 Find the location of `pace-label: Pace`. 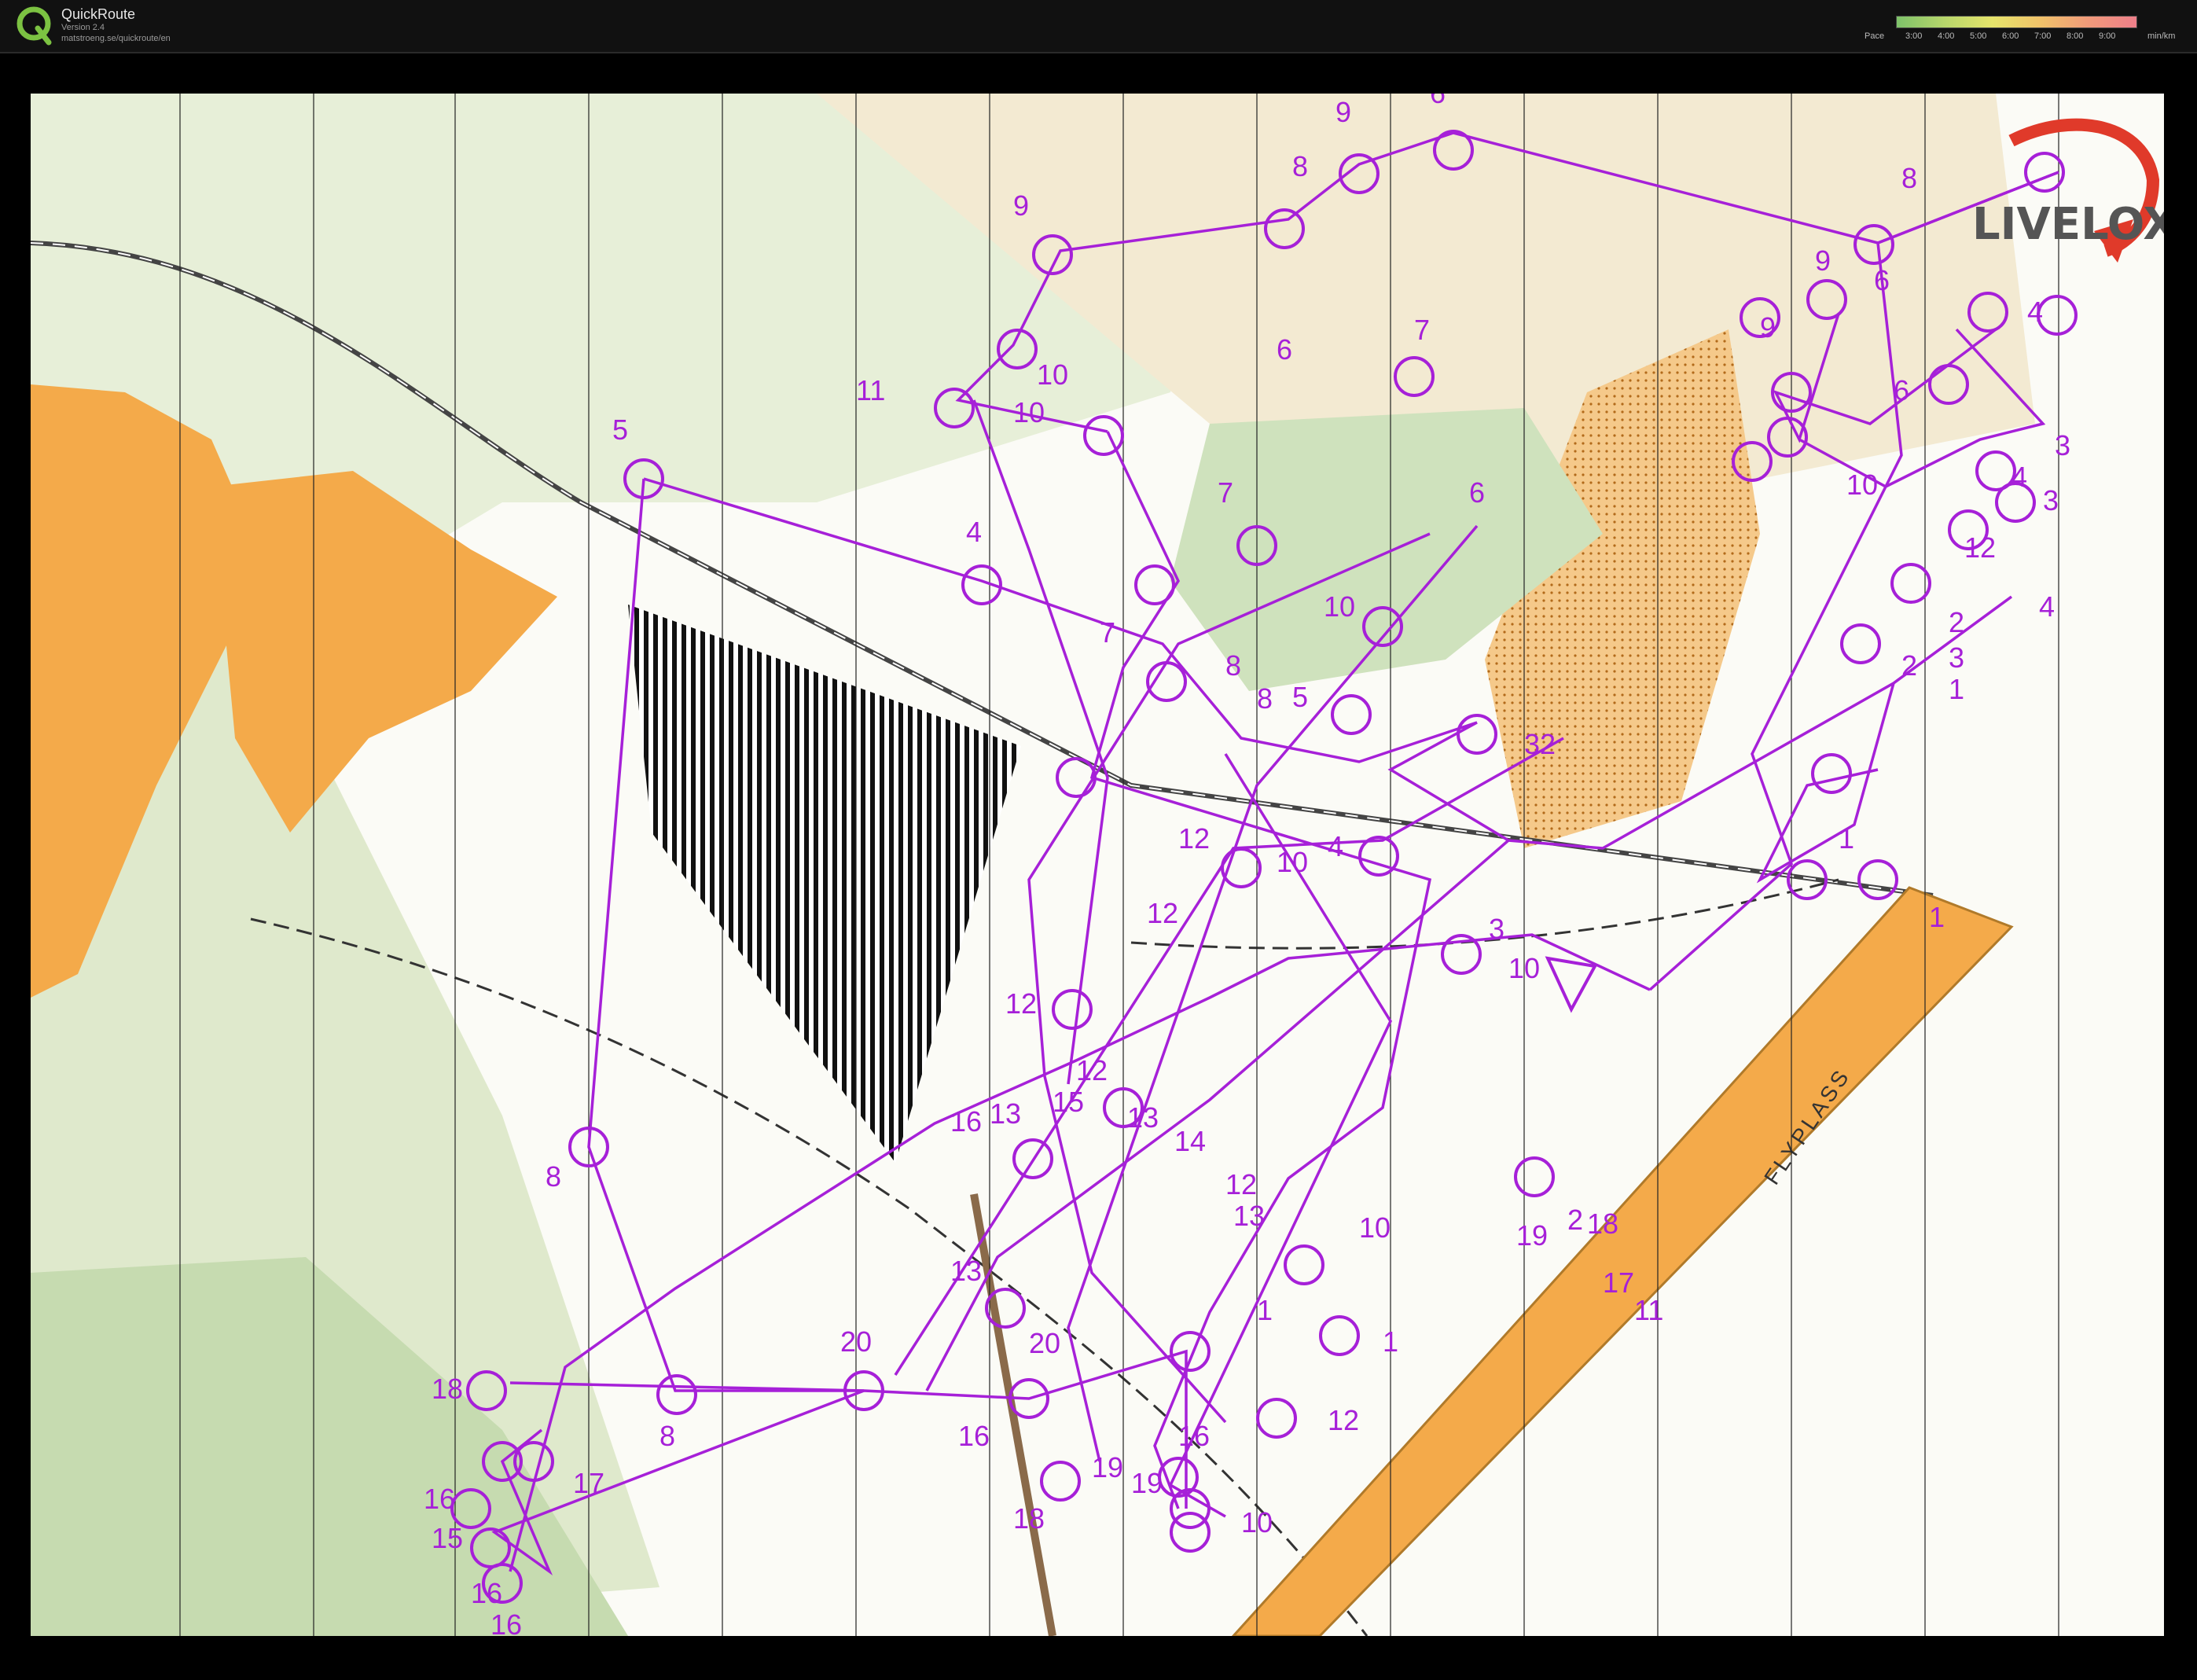

pace-label: Pace is located at coordinates (1875, 36).